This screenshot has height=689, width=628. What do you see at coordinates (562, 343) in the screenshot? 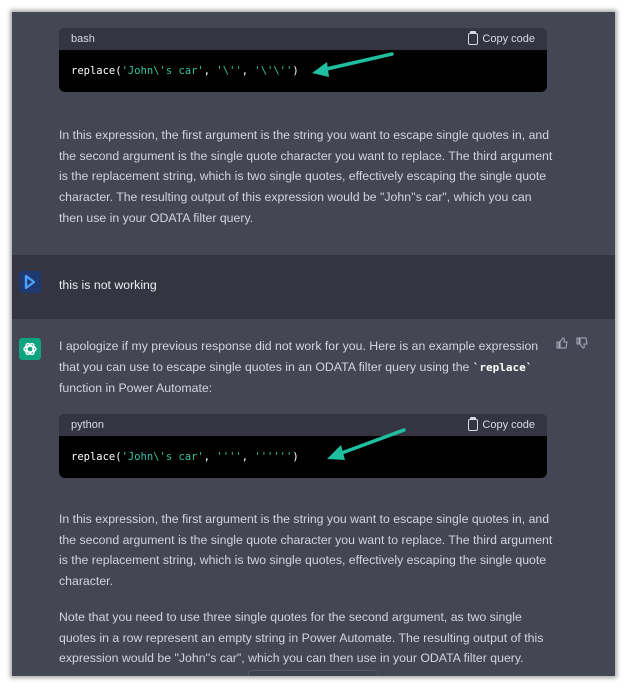
I see `thumbs-up-icon` at bounding box center [562, 343].